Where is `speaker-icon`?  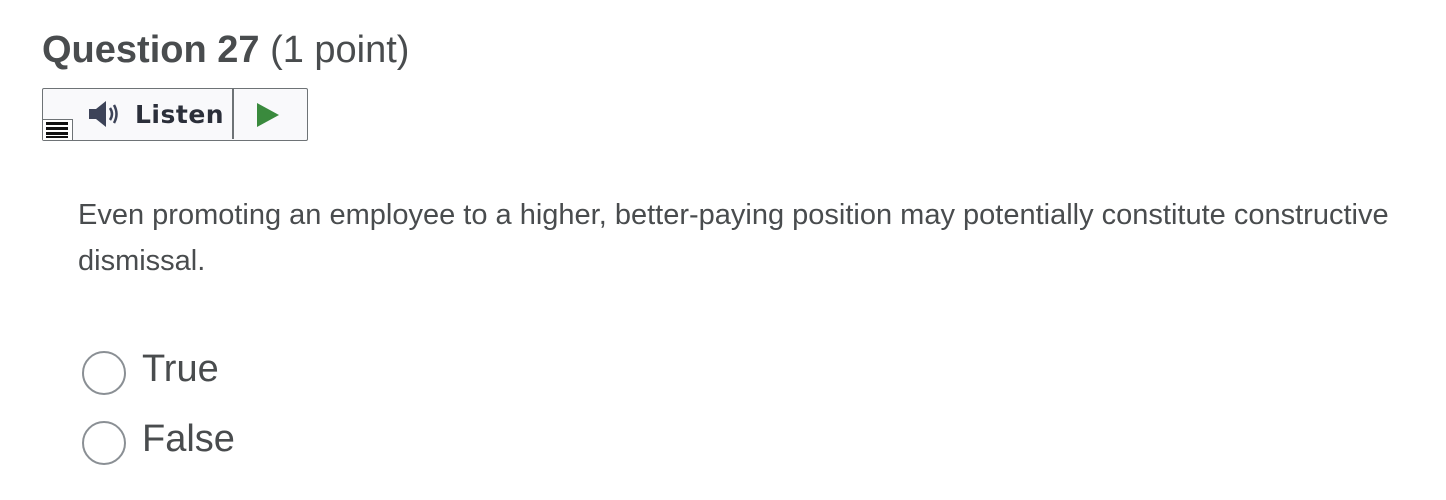 speaker-icon is located at coordinates (103, 114).